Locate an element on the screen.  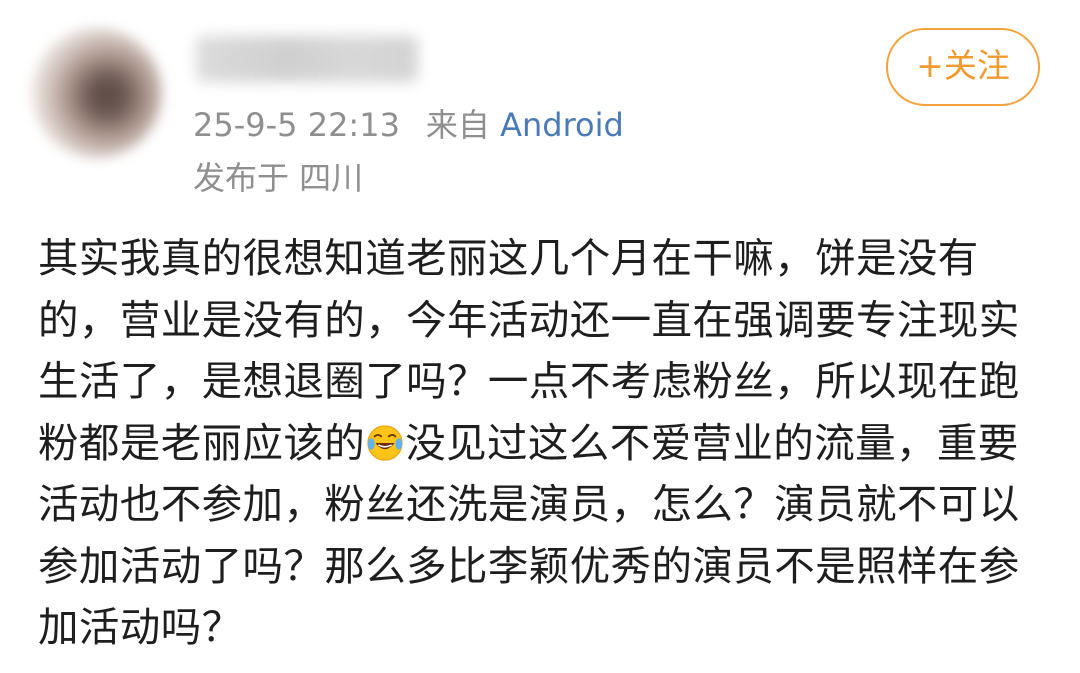
username-blurred is located at coordinates (307, 59).